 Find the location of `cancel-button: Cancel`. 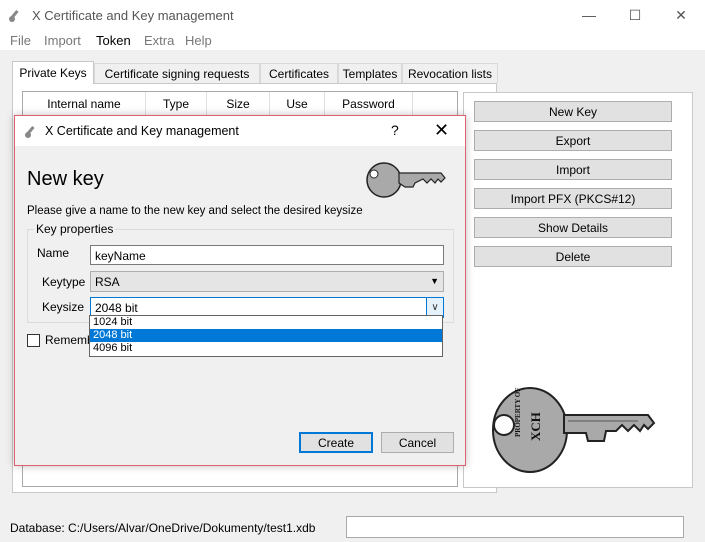

cancel-button: Cancel is located at coordinates (417, 442).